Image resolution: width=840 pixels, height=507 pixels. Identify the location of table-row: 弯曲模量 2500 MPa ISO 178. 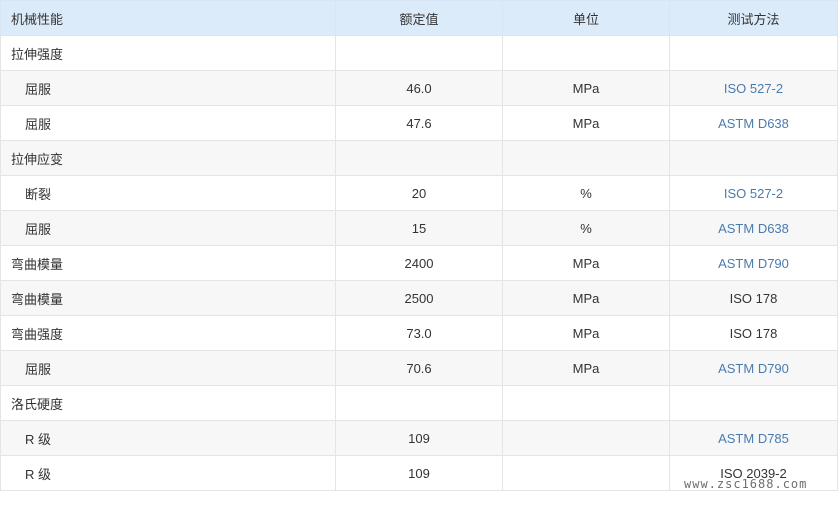
(419, 298).